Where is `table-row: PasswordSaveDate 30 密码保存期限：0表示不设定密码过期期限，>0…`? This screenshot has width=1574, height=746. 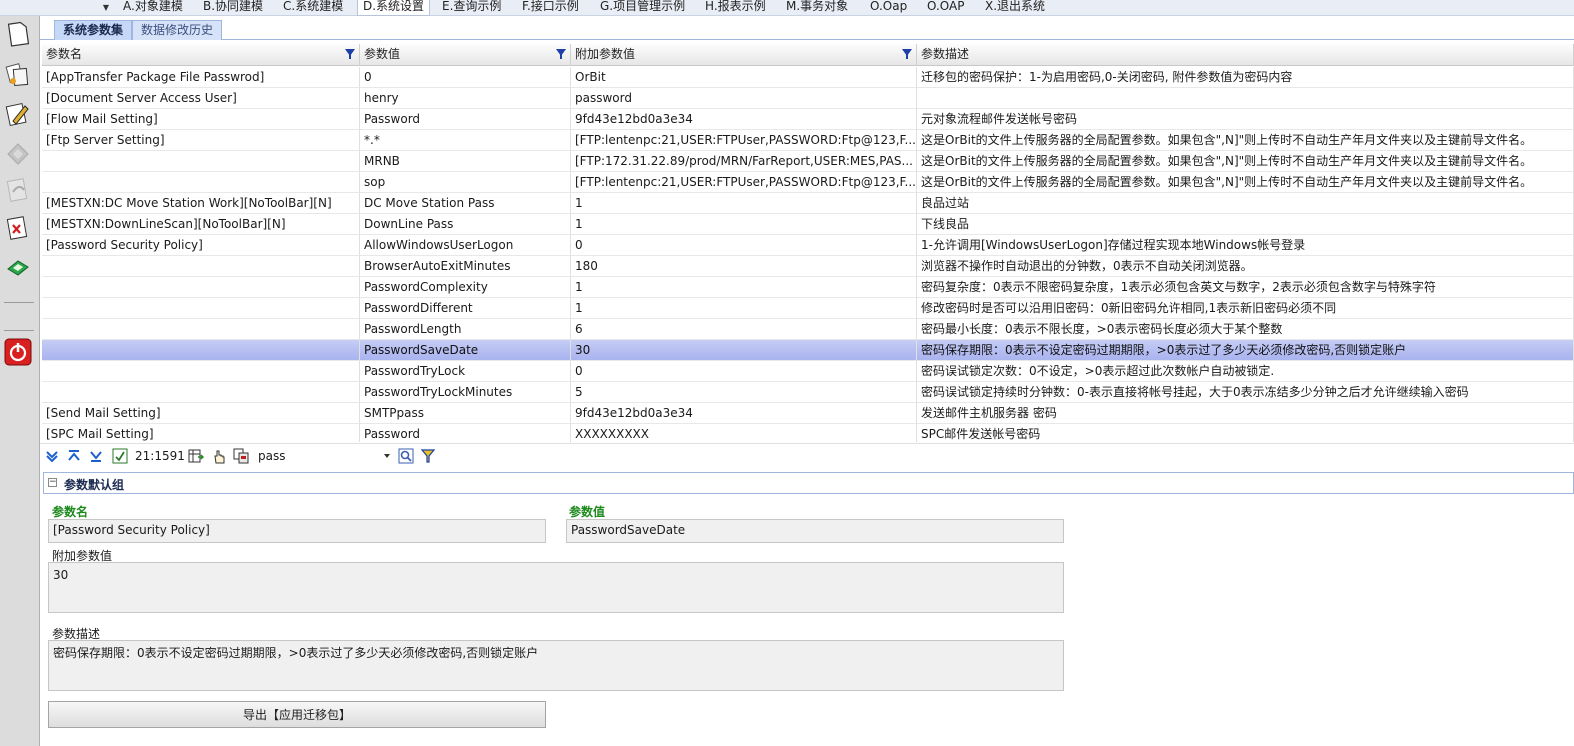 table-row: PasswordSaveDate 30 密码保存期限：0表示不设定密码过期期限，>0… is located at coordinates (808, 350).